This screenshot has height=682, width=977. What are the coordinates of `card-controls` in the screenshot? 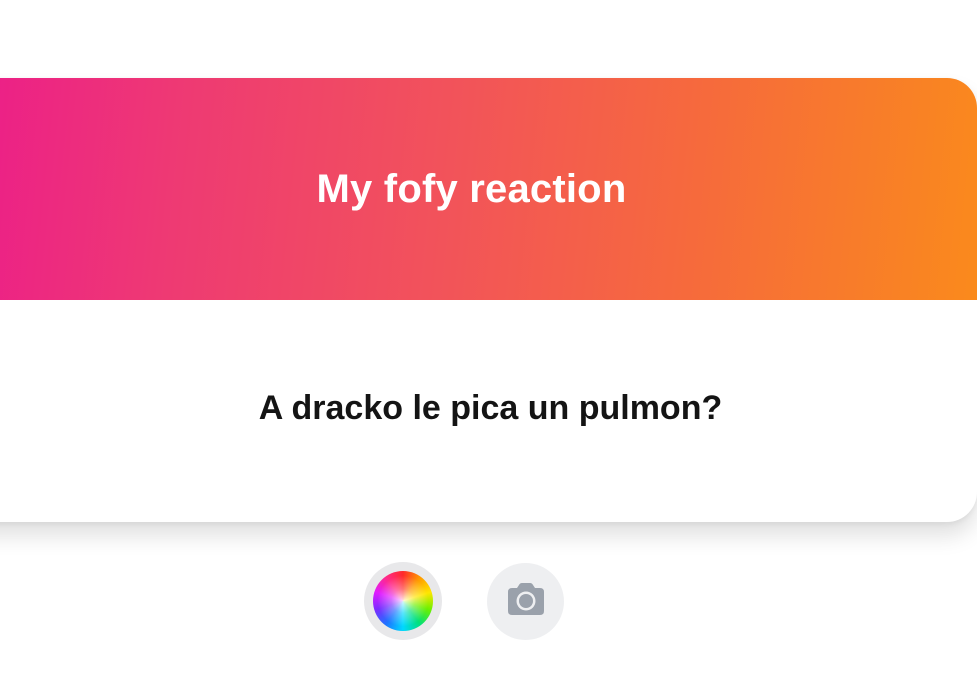 It's located at (488, 601).